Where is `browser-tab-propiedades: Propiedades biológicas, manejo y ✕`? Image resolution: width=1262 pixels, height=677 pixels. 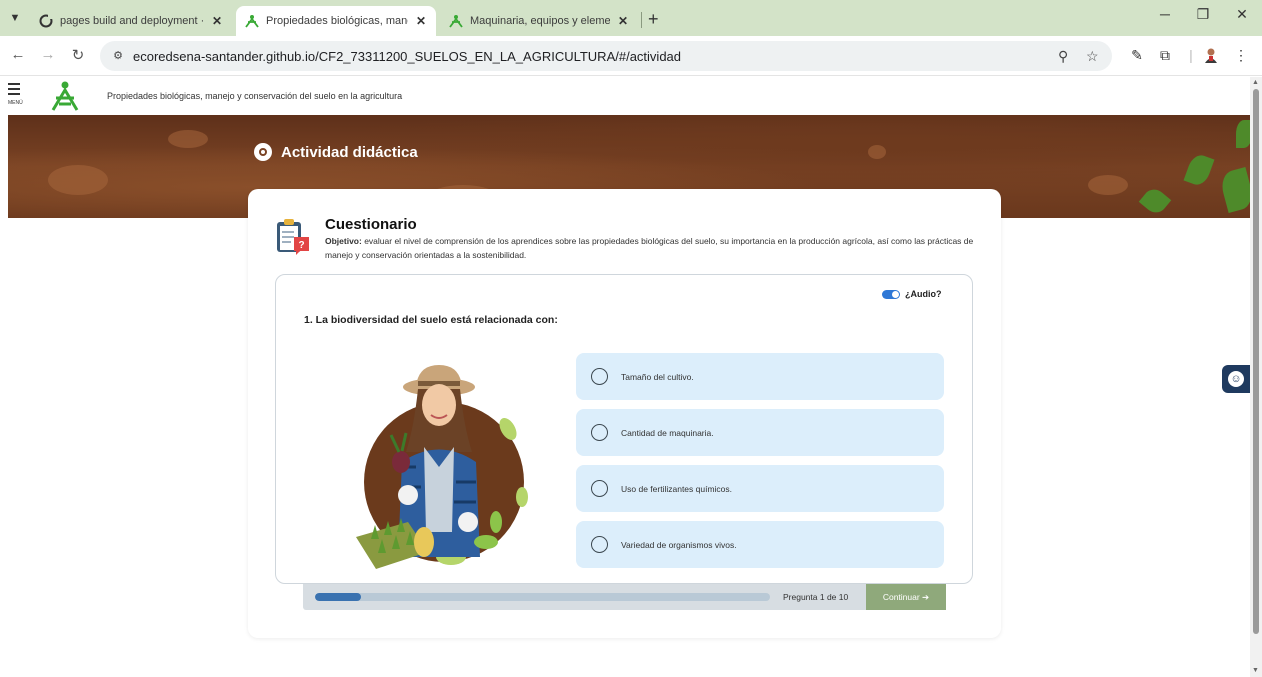
browser-tab-propiedades: Propiedades biológicas, manejo y ✕ is located at coordinates (336, 21).